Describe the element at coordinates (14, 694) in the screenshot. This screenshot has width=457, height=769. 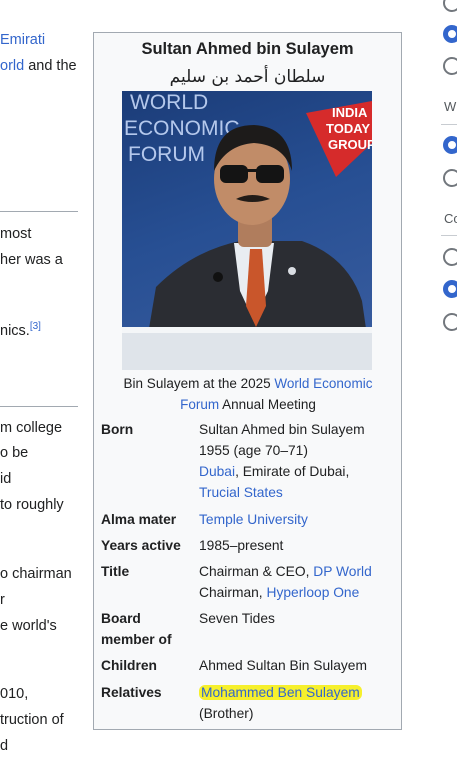
I see `article-text-line: 010,` at that location.